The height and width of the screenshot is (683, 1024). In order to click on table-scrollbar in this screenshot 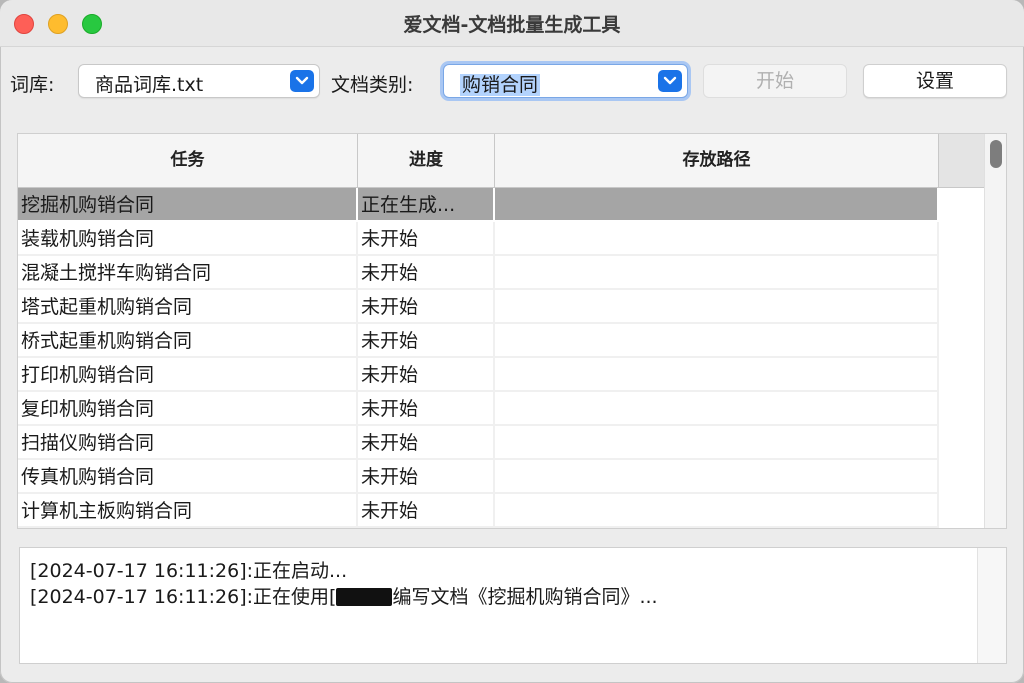, I will do `click(995, 331)`.